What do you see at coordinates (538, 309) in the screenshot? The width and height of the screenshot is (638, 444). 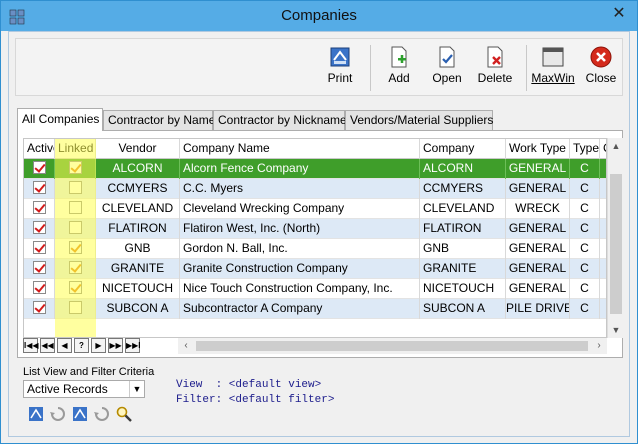 I see `work-type-cell: PILE DRIVE` at bounding box center [538, 309].